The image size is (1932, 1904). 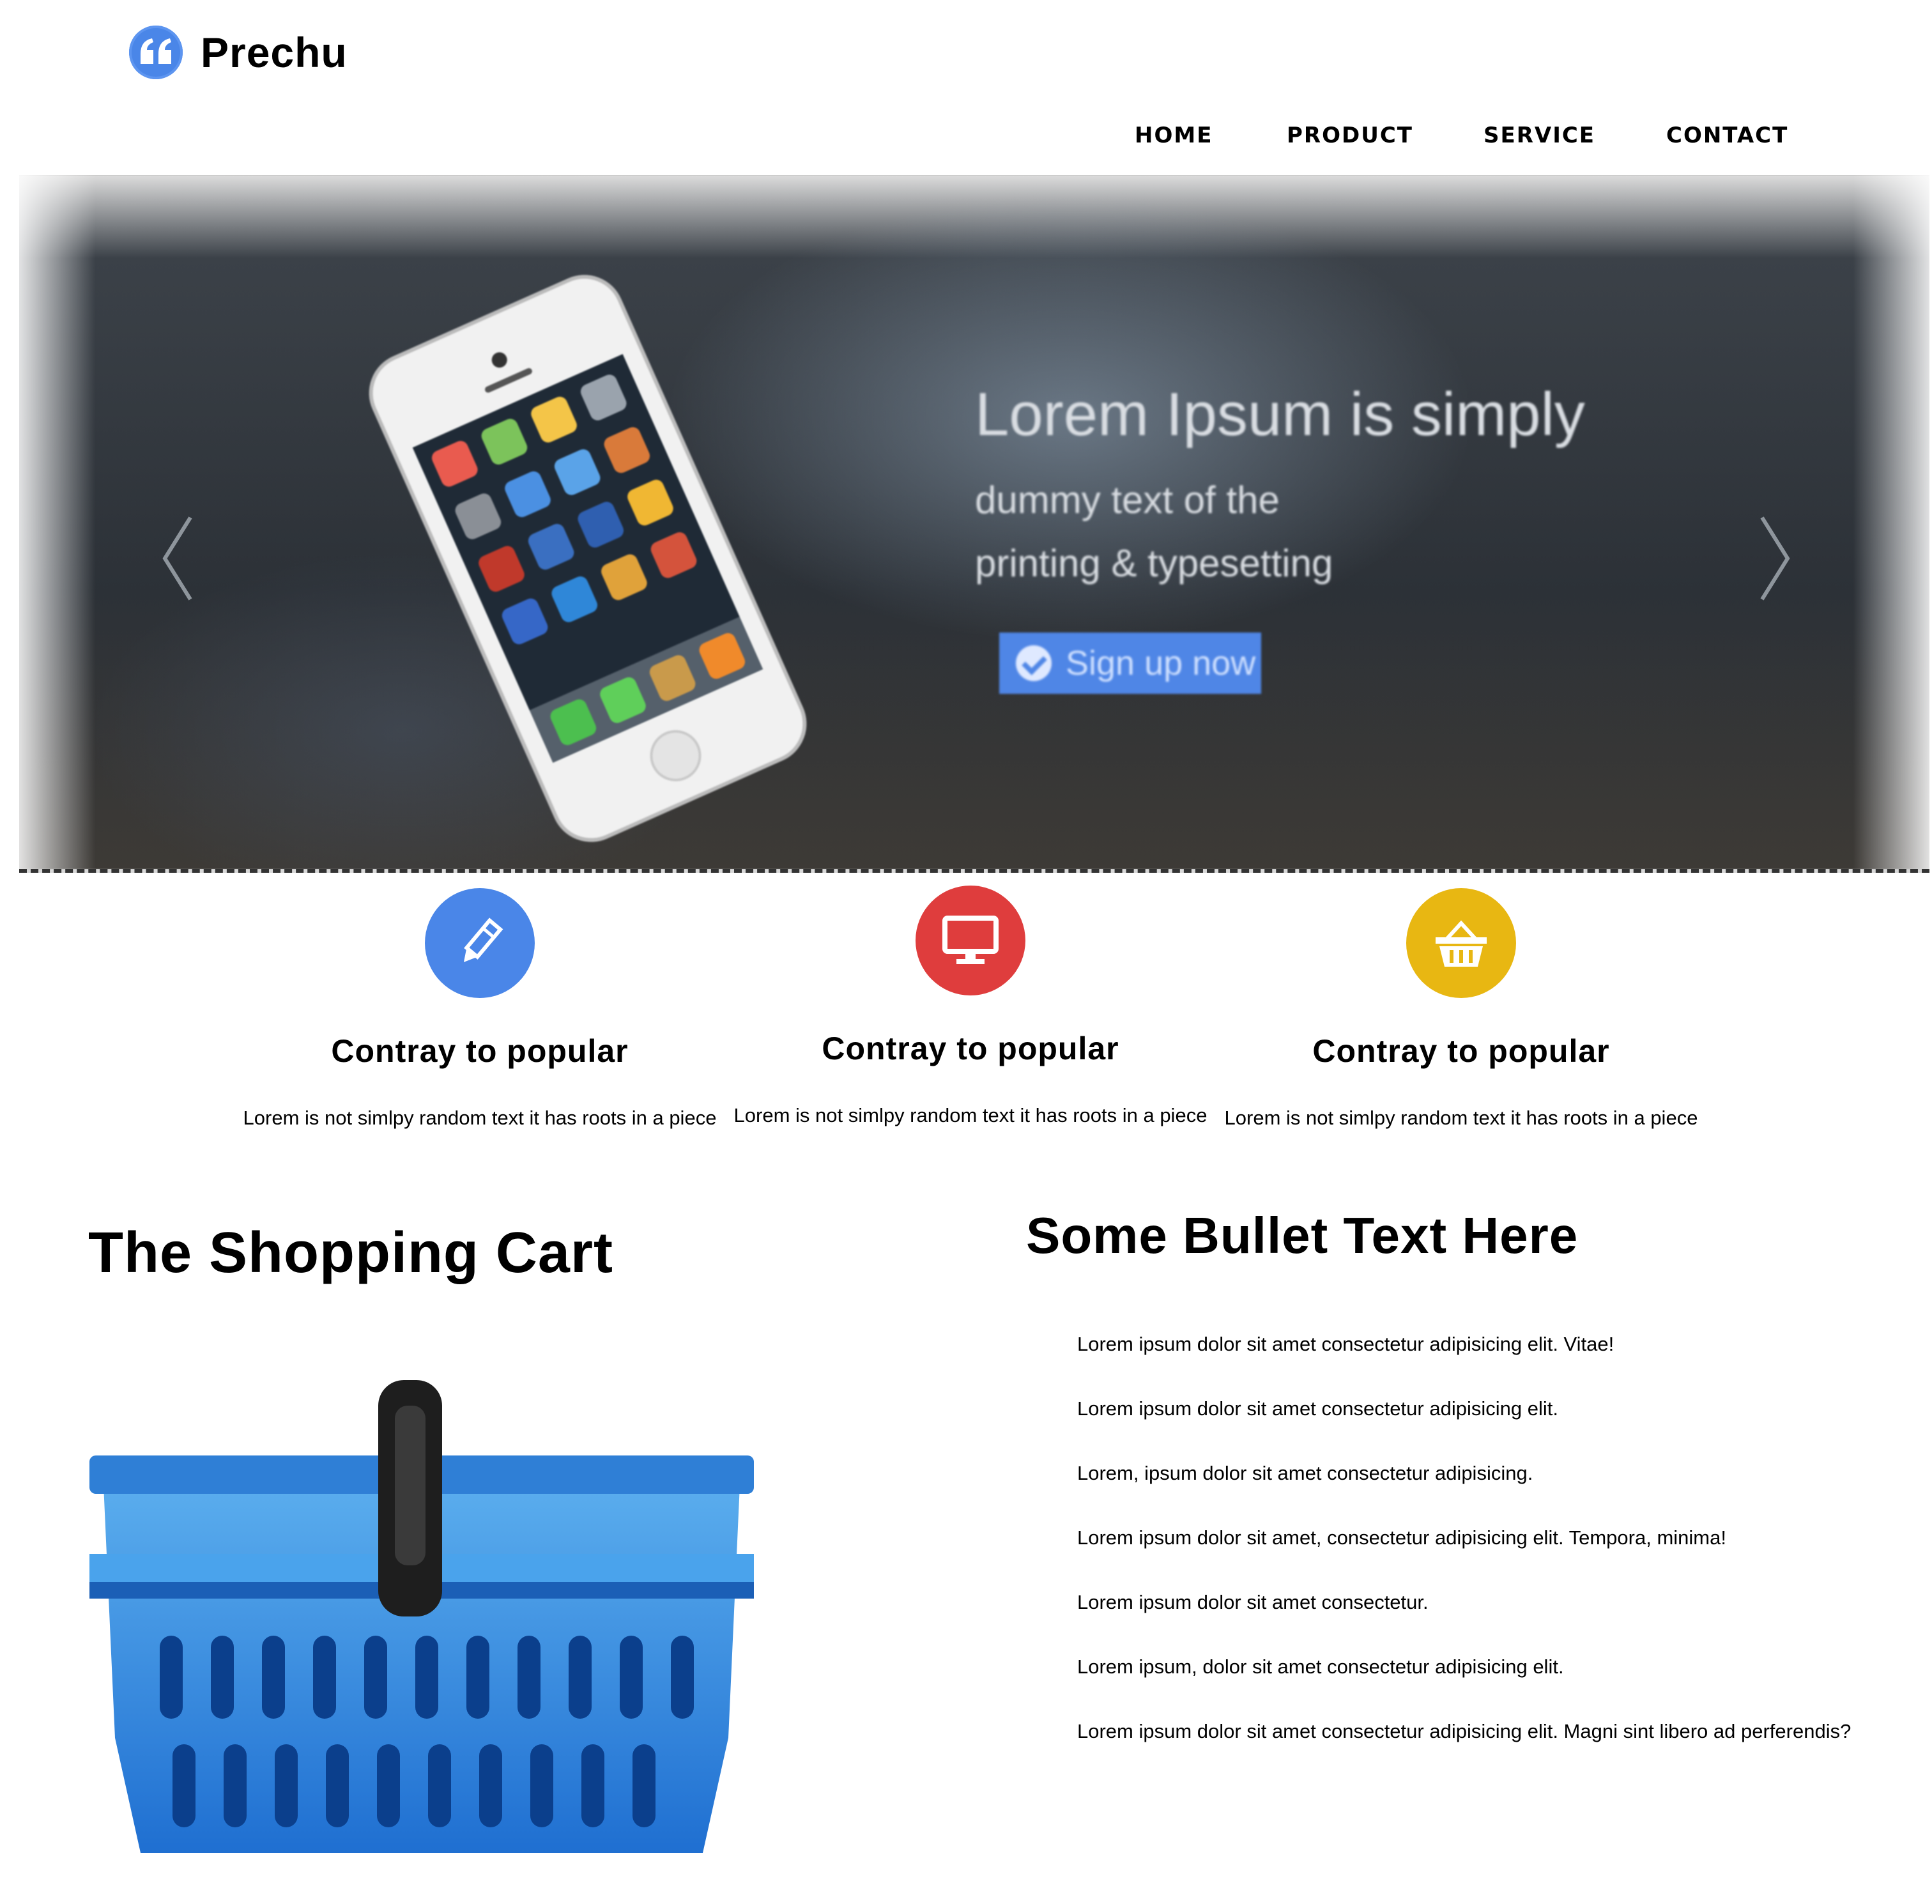 What do you see at coordinates (1350, 135) in the screenshot?
I see `nav-product: PRODUCT` at bounding box center [1350, 135].